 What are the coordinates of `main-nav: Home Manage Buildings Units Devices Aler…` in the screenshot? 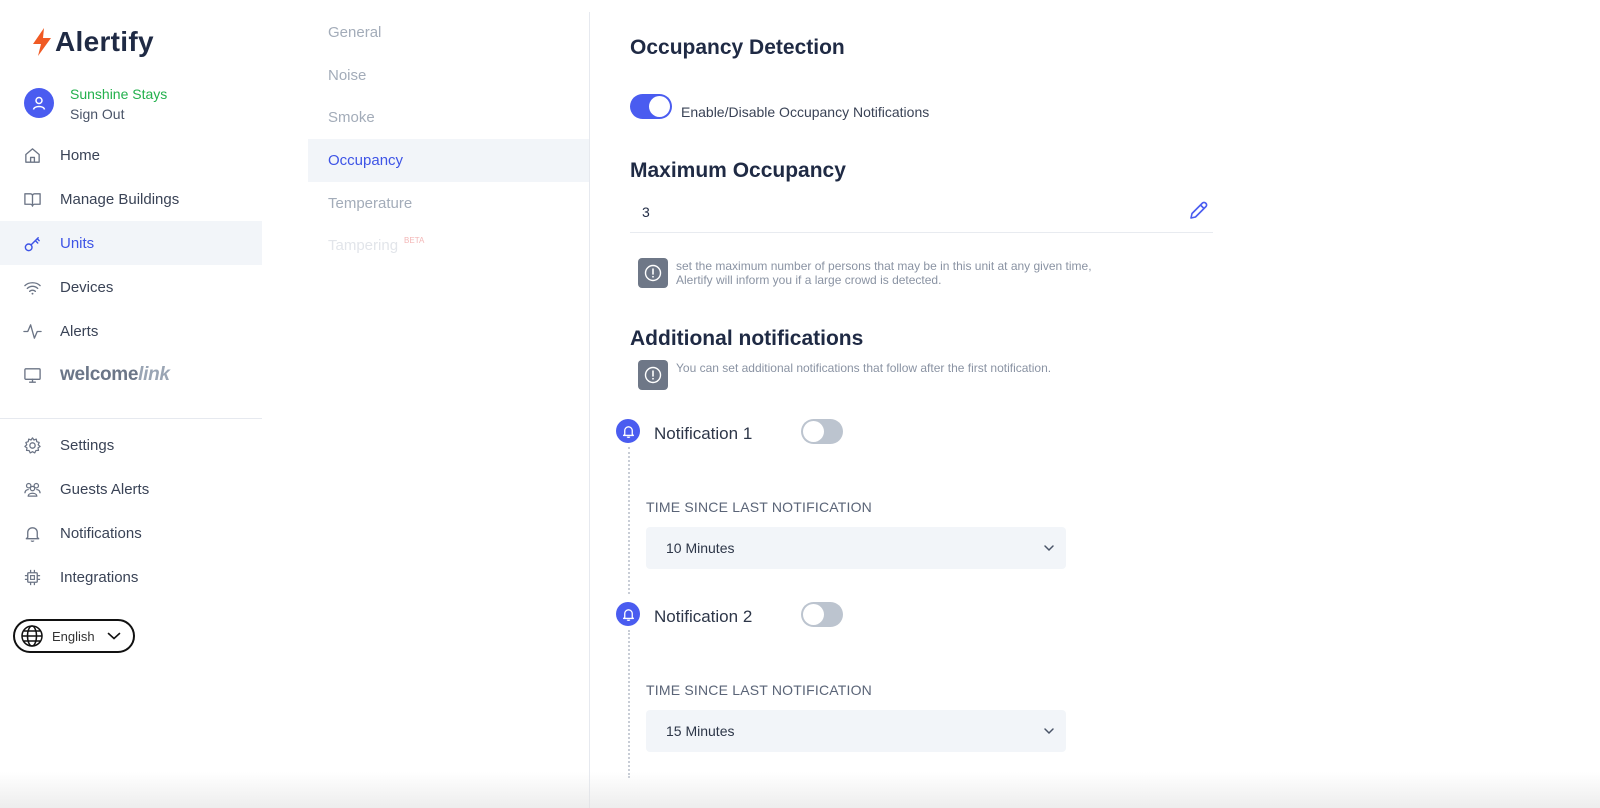 It's located at (131, 265).